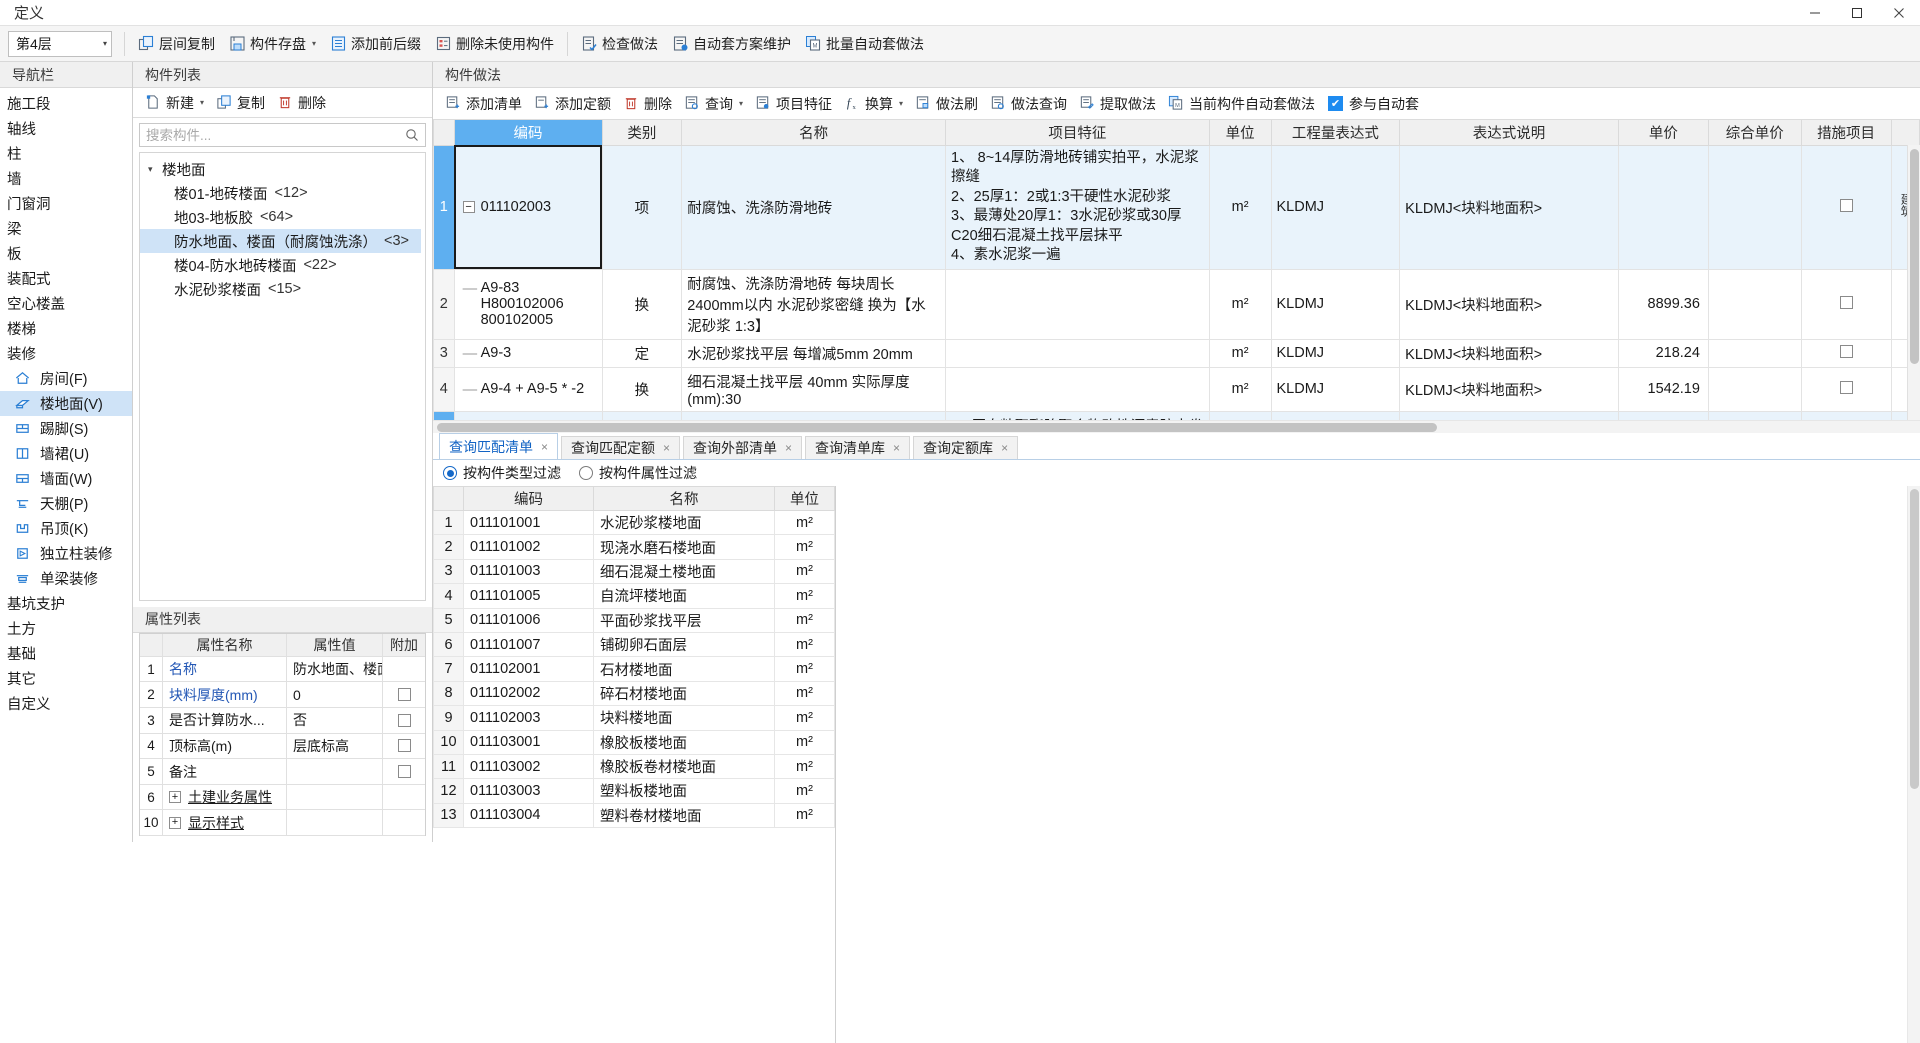 This screenshot has height=1043, width=1920. I want to click on table-row: 5 011101006 平面砂浆找平层 m², so click(634, 620).